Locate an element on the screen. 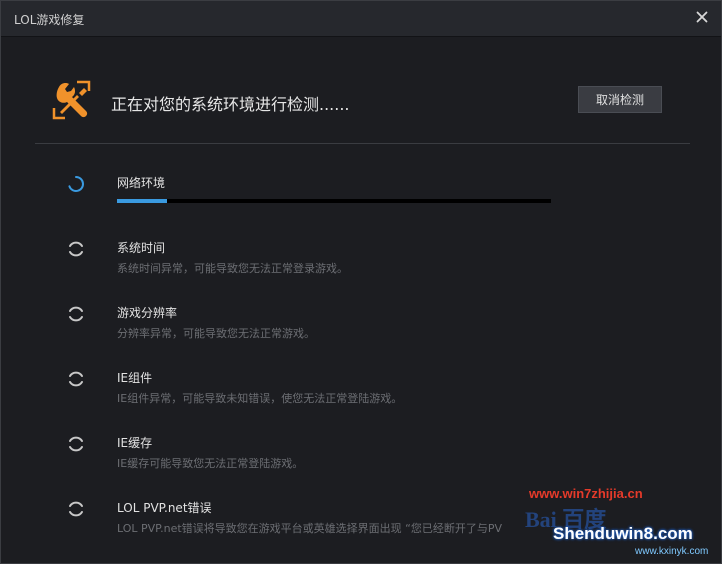 Image resolution: width=722 pixels, height=564 pixels. check-item-name: 网络环境 is located at coordinates (141, 183).